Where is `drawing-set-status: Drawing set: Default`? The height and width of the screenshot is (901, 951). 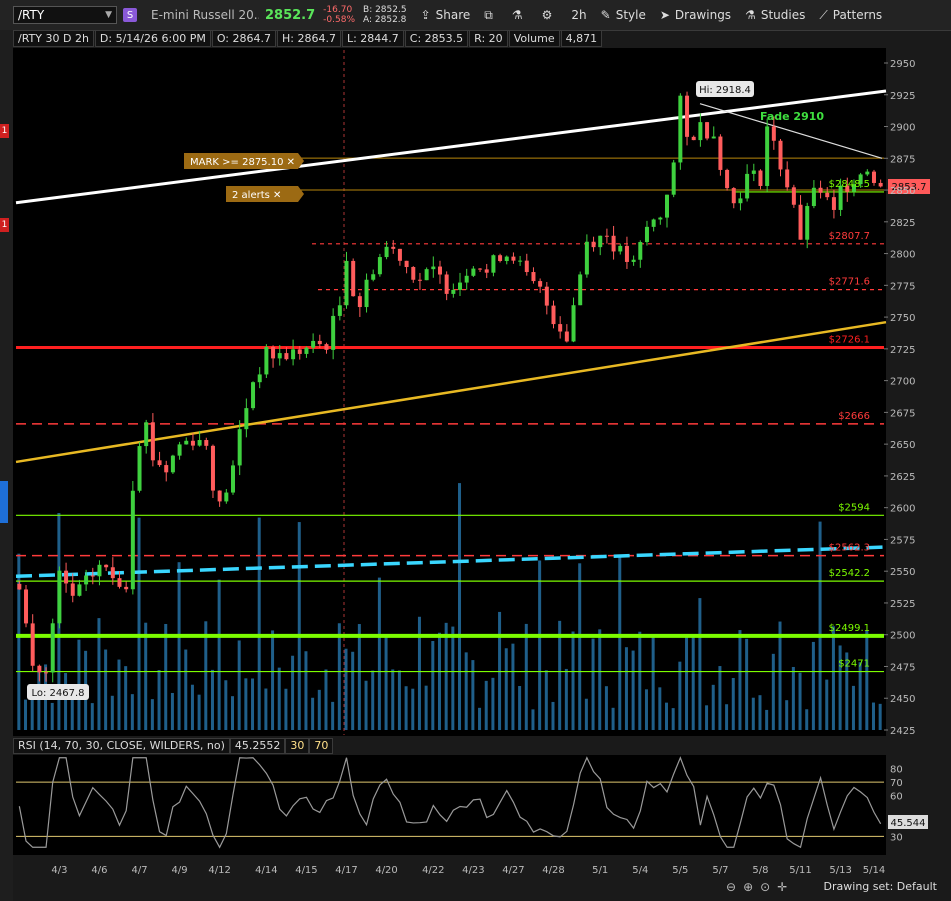 drawing-set-status: Drawing set: Default is located at coordinates (880, 886).